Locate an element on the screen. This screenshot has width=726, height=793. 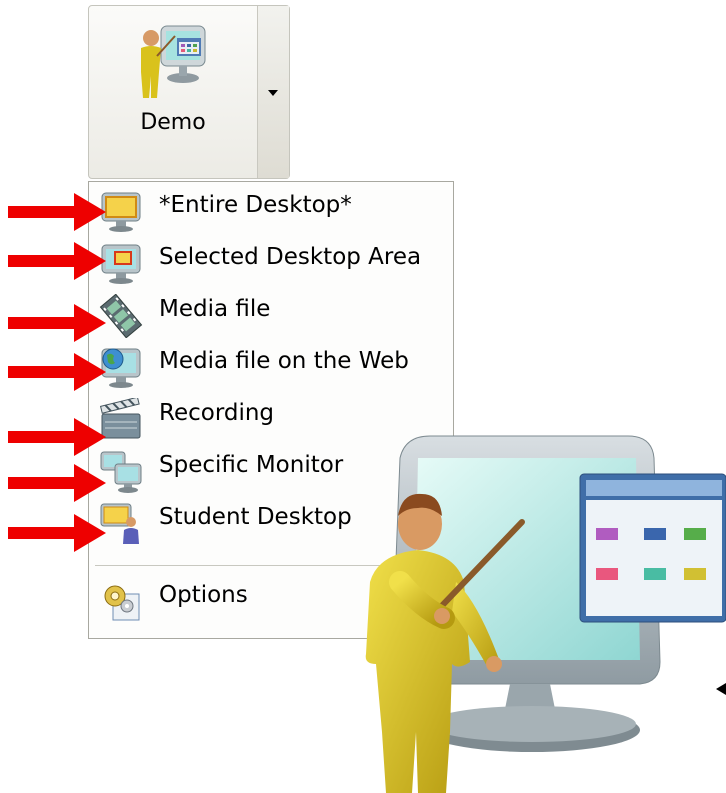
menu-item-media-file-web: Media file on the Web is located at coordinates (271, 366).